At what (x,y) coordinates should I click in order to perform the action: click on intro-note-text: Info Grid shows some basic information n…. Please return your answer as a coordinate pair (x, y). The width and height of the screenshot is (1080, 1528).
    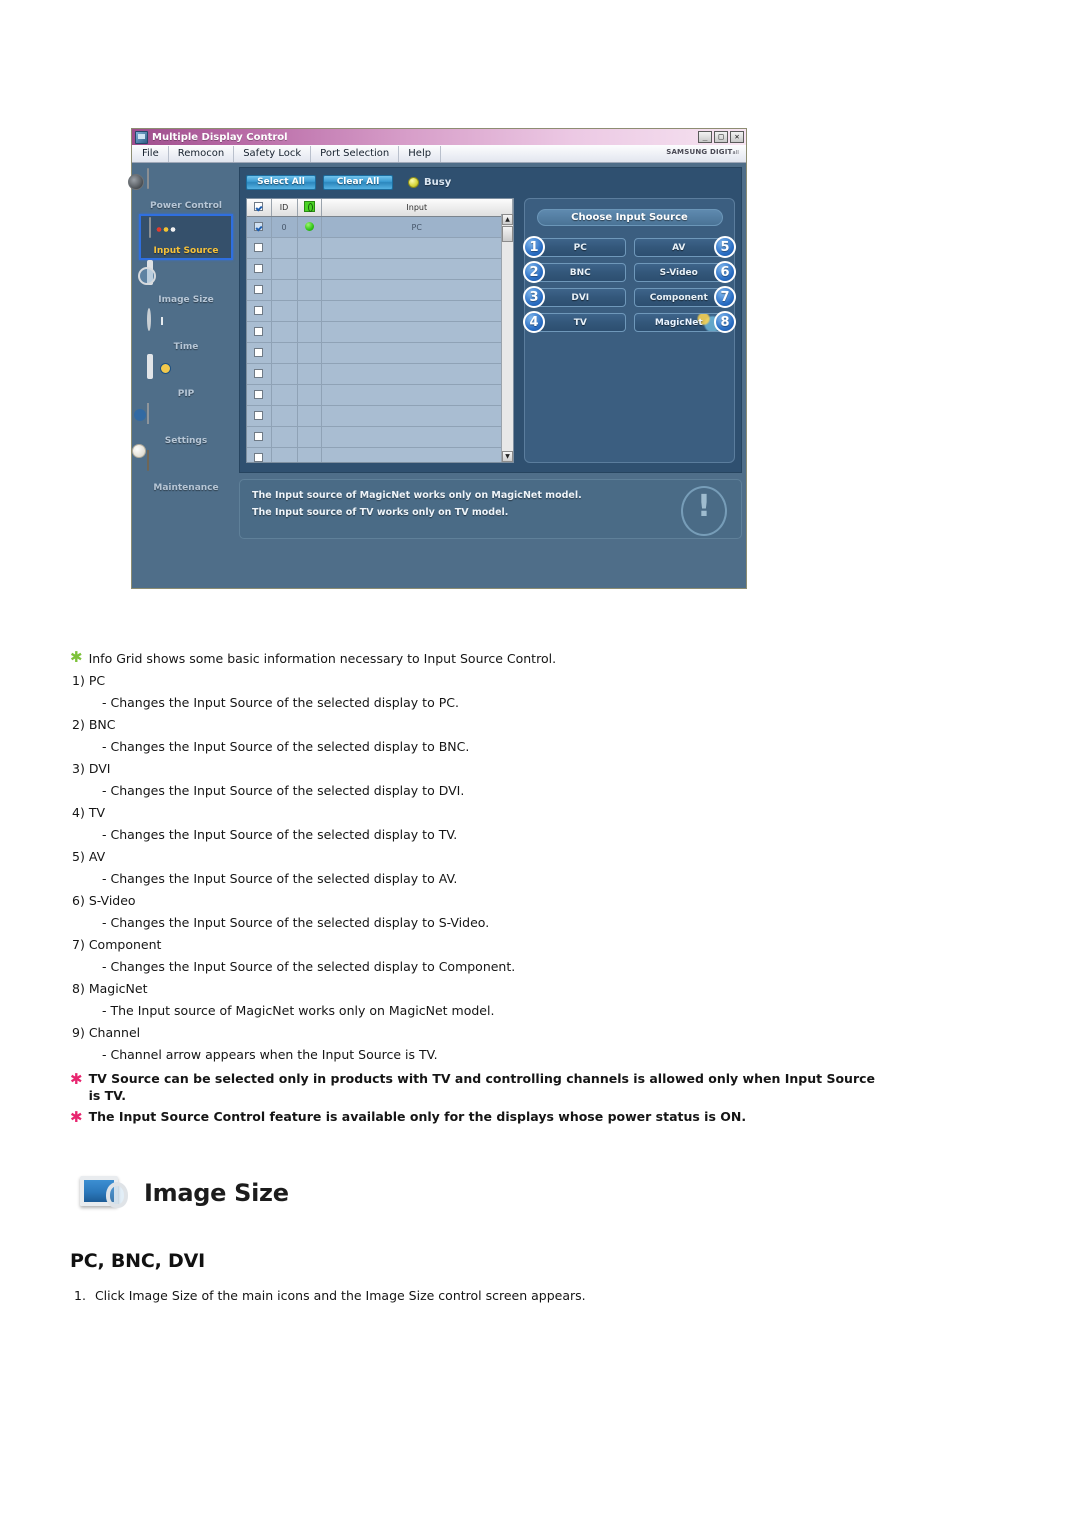
    Looking at the image, I should click on (322, 658).